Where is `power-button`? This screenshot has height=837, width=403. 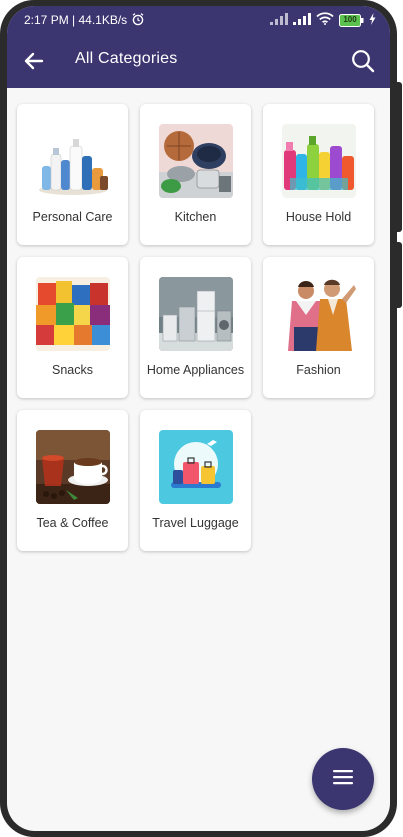 power-button is located at coordinates (399, 275).